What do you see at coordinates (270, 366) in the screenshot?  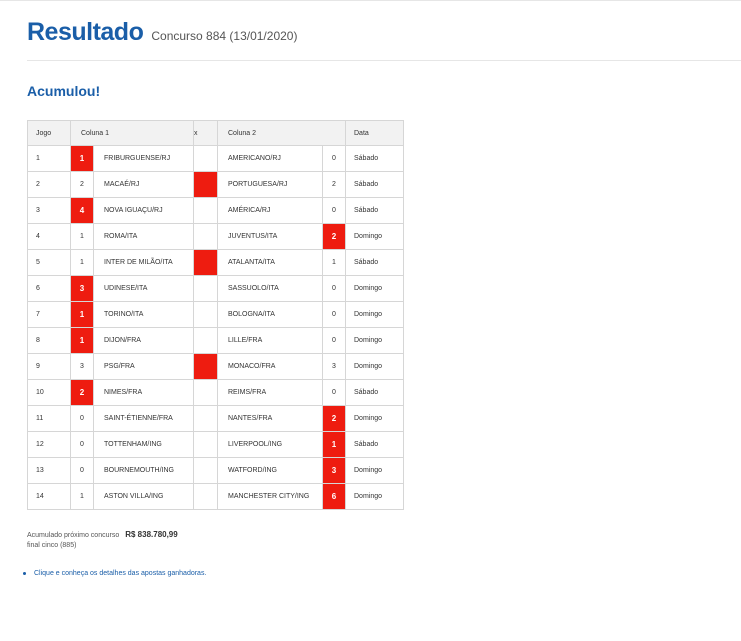 I see `away-team: MONACO/FRA` at bounding box center [270, 366].